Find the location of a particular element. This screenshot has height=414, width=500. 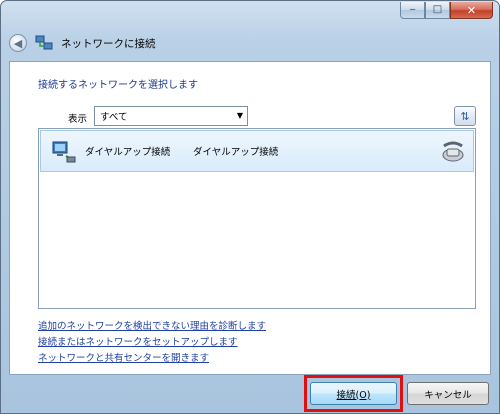

maximize-icon: □ is located at coordinates (437, 9).